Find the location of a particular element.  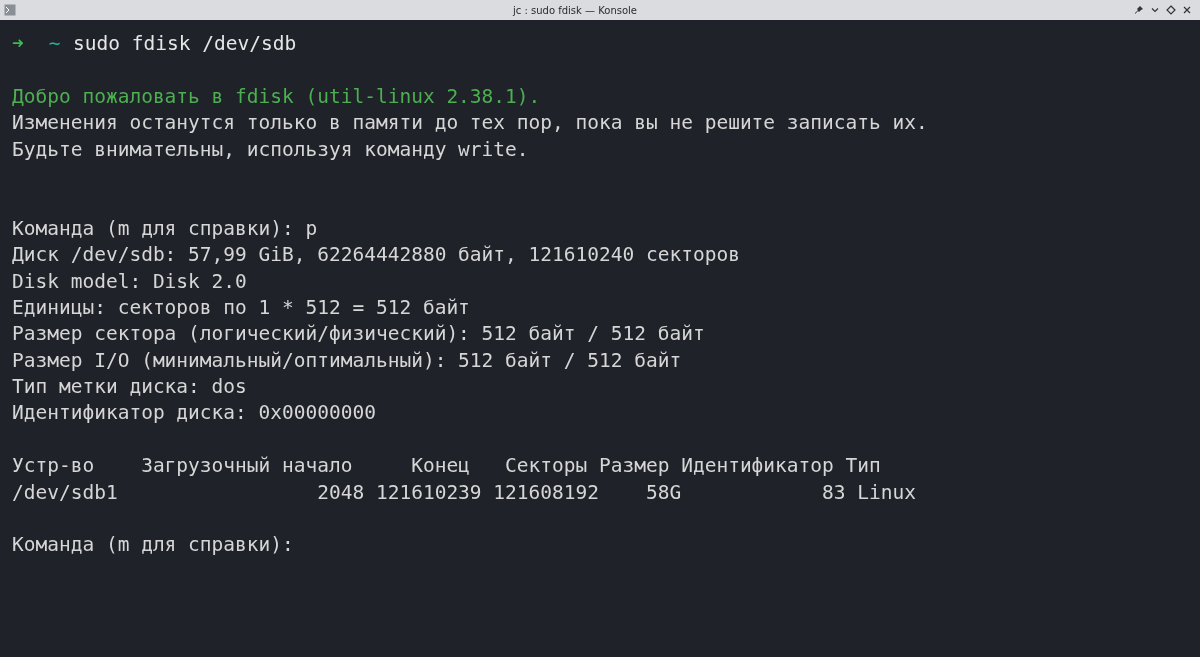

output-line: Будьте внимательны, используя команду write. is located at coordinates (270, 149).